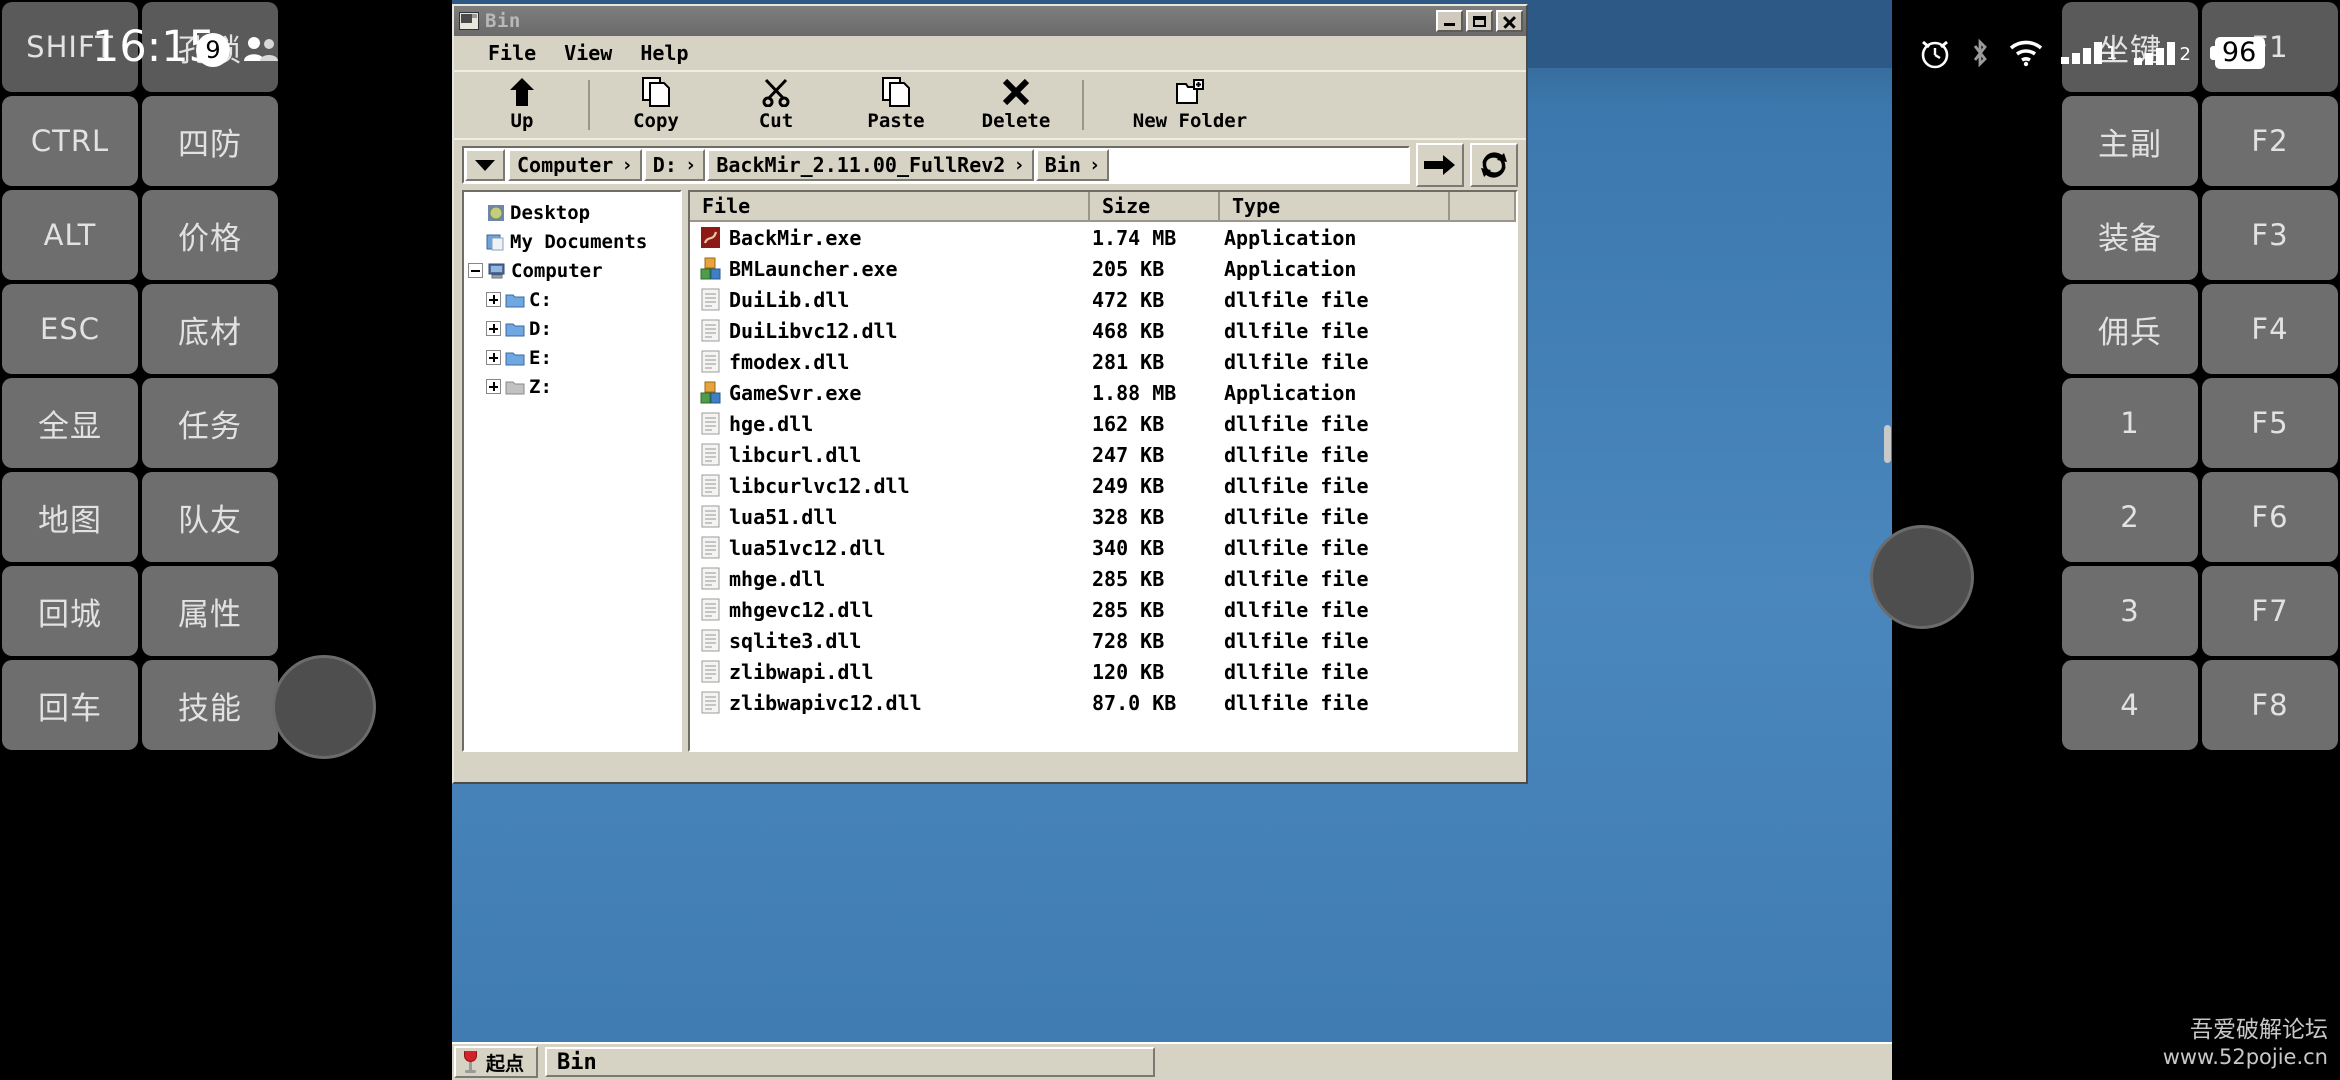 The image size is (2340, 1080). What do you see at coordinates (1887, 444) in the screenshot?
I see `scroll-handle` at bounding box center [1887, 444].